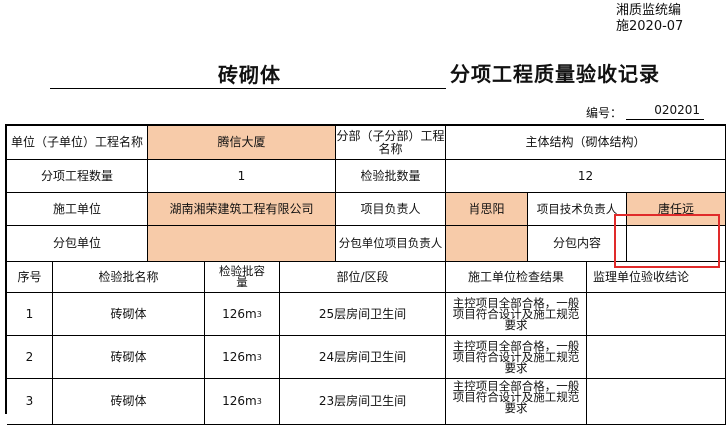 This screenshot has width=726, height=425. Describe the element at coordinates (129, 277) in the screenshot. I see `header-batch-name: 检验批名称` at that location.